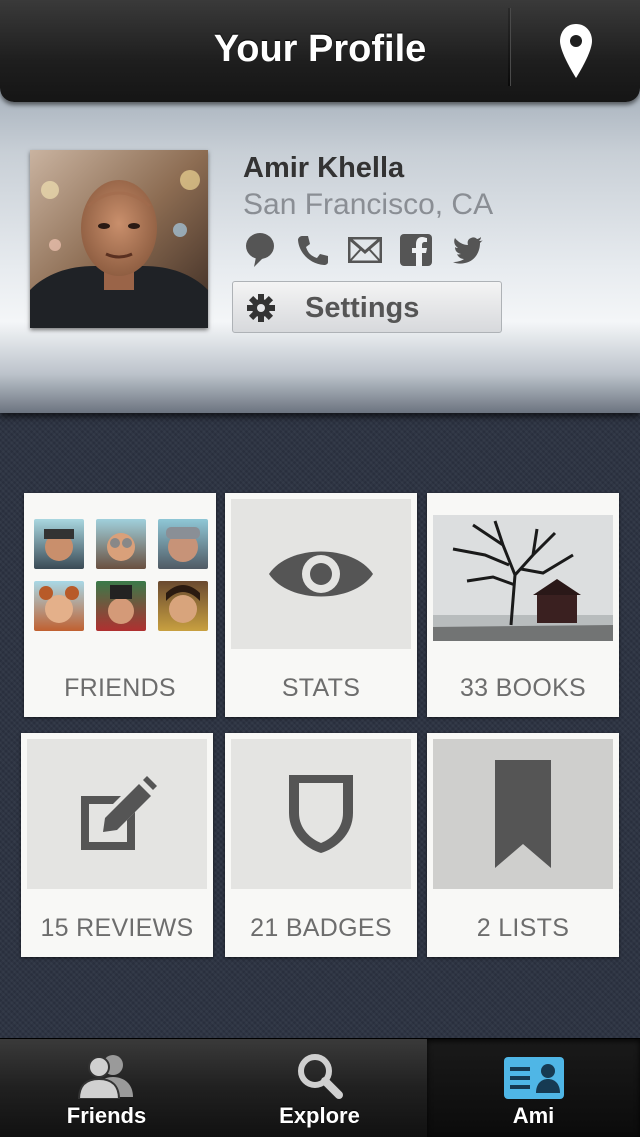 The image size is (640, 1137). I want to click on tab-explore: Explore, so click(319, 1088).